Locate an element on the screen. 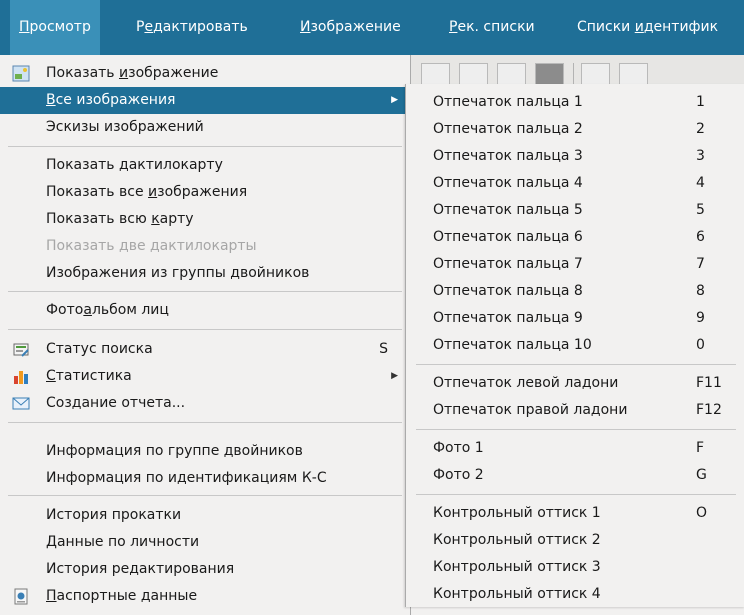 The width and height of the screenshot is (744, 615). submenu-item-control-3: Контрольный оттиск 3 is located at coordinates (575, 567).